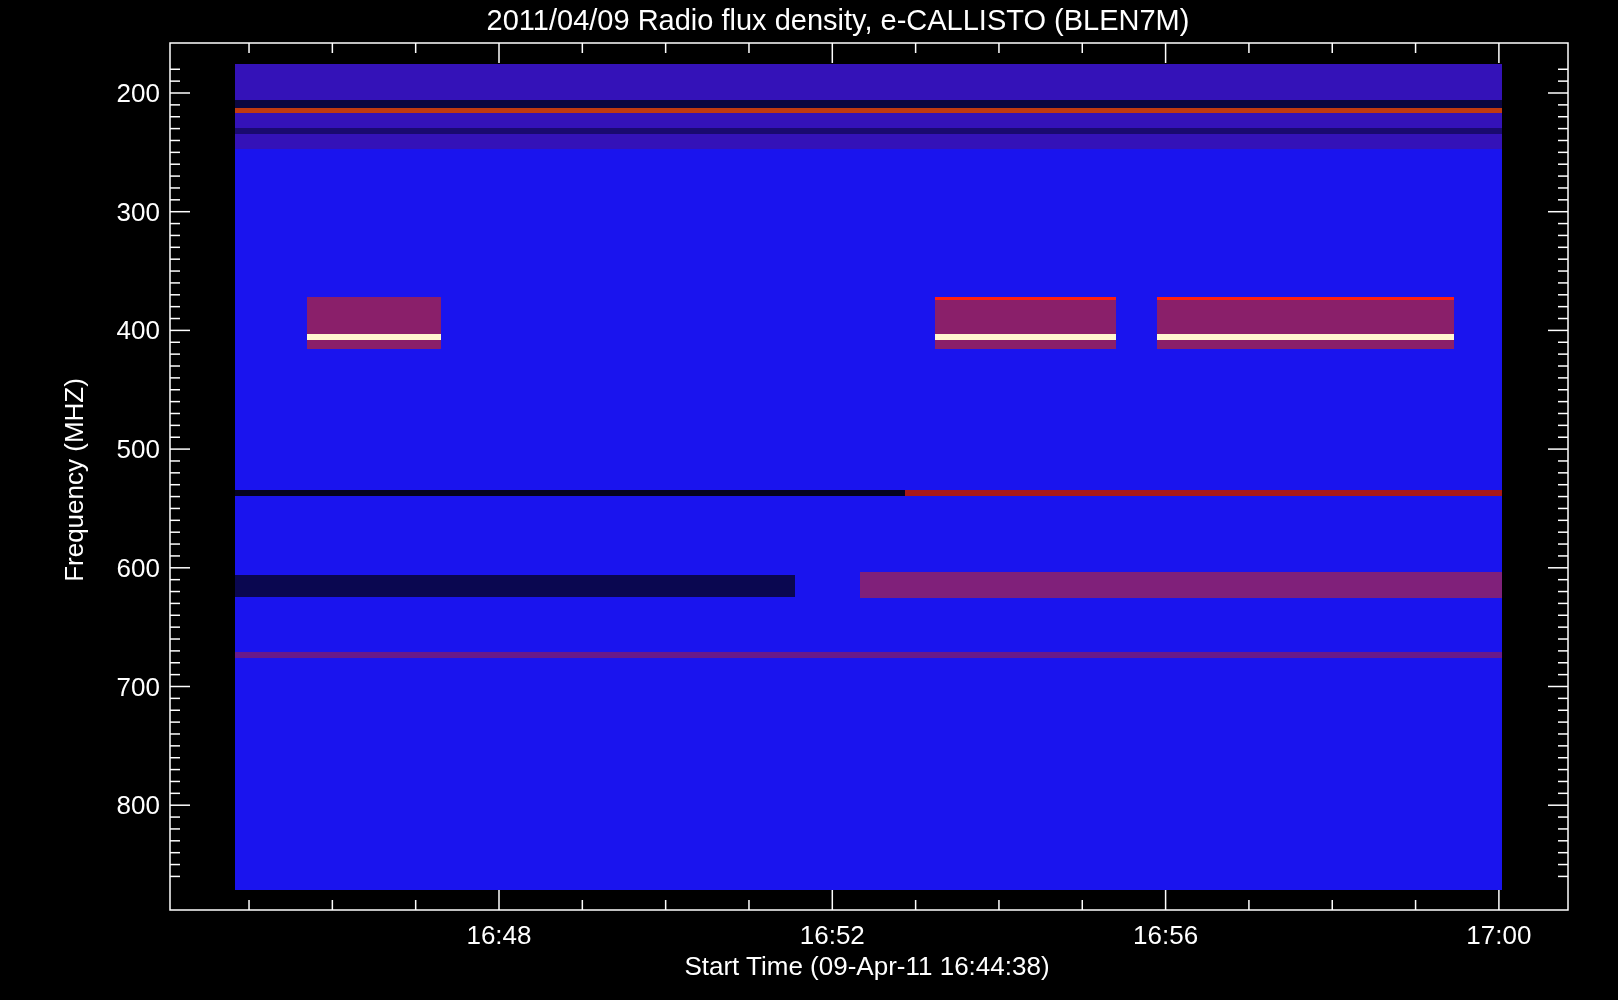  I want to click on axis-title: Frequency (MHZ), so click(74, 480).